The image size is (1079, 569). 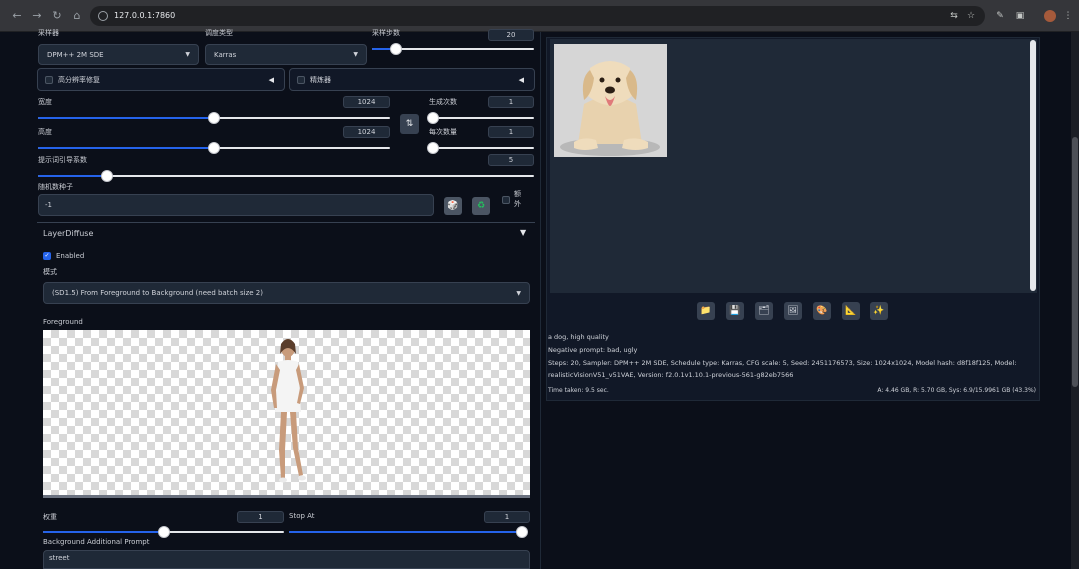 I want to click on page-scrollbar, so click(x=1075, y=300).